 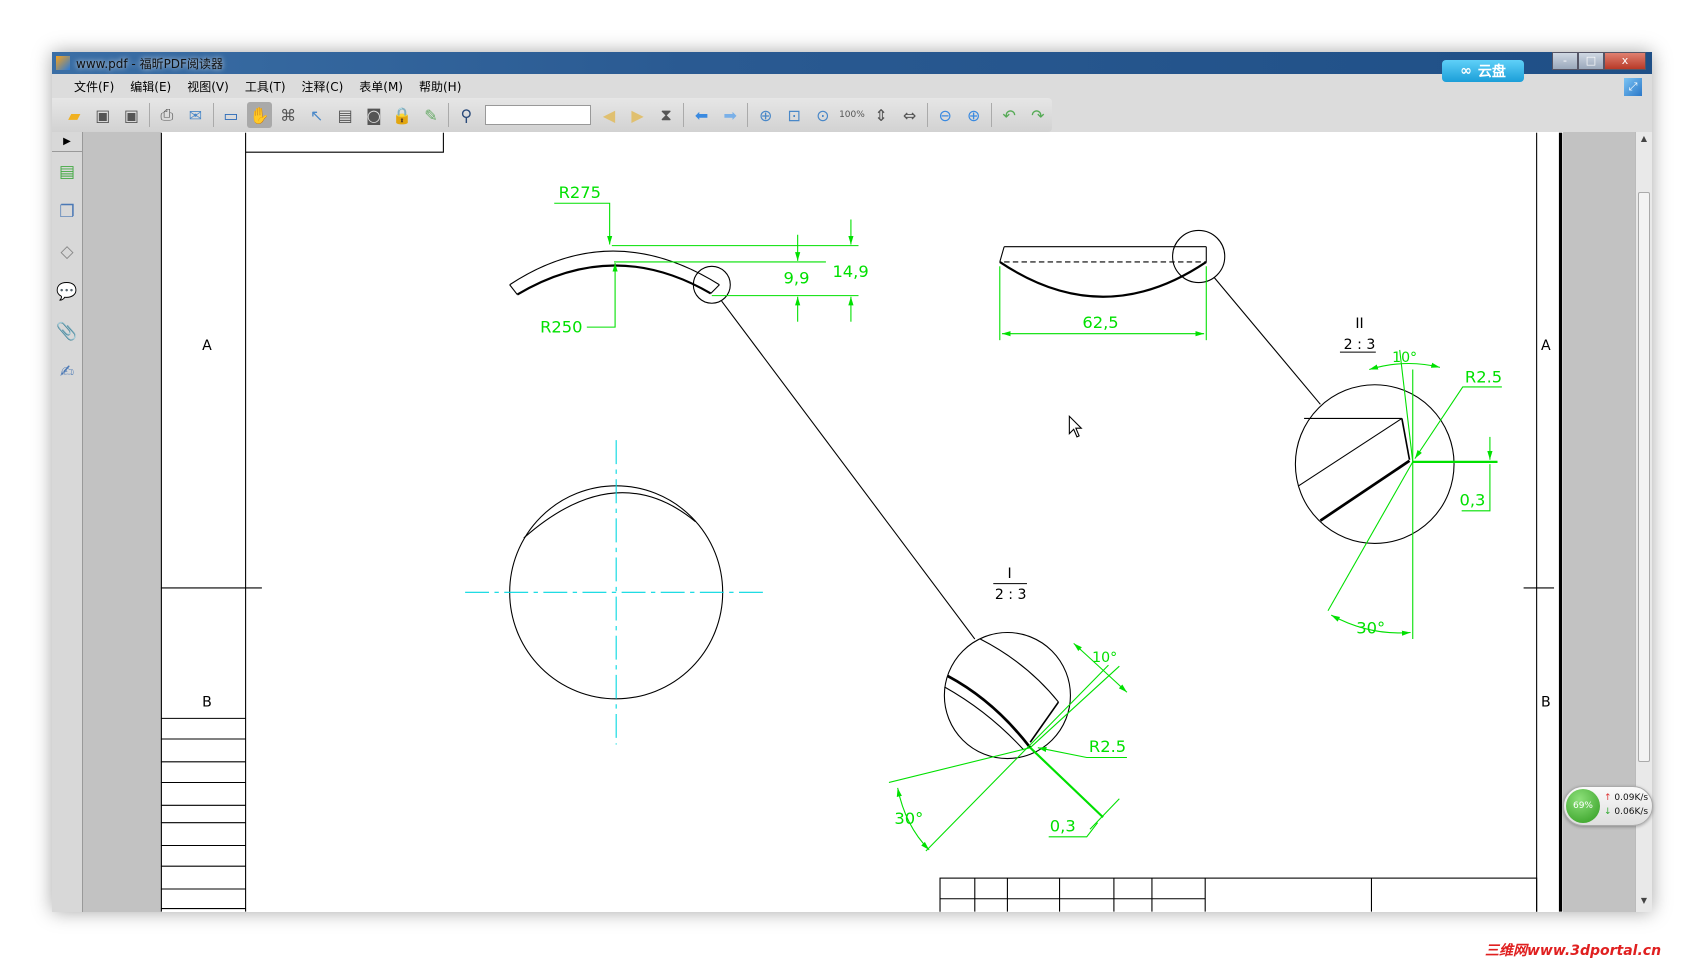 What do you see at coordinates (67, 372) in the screenshot?
I see `signature-icon: ✍` at bounding box center [67, 372].